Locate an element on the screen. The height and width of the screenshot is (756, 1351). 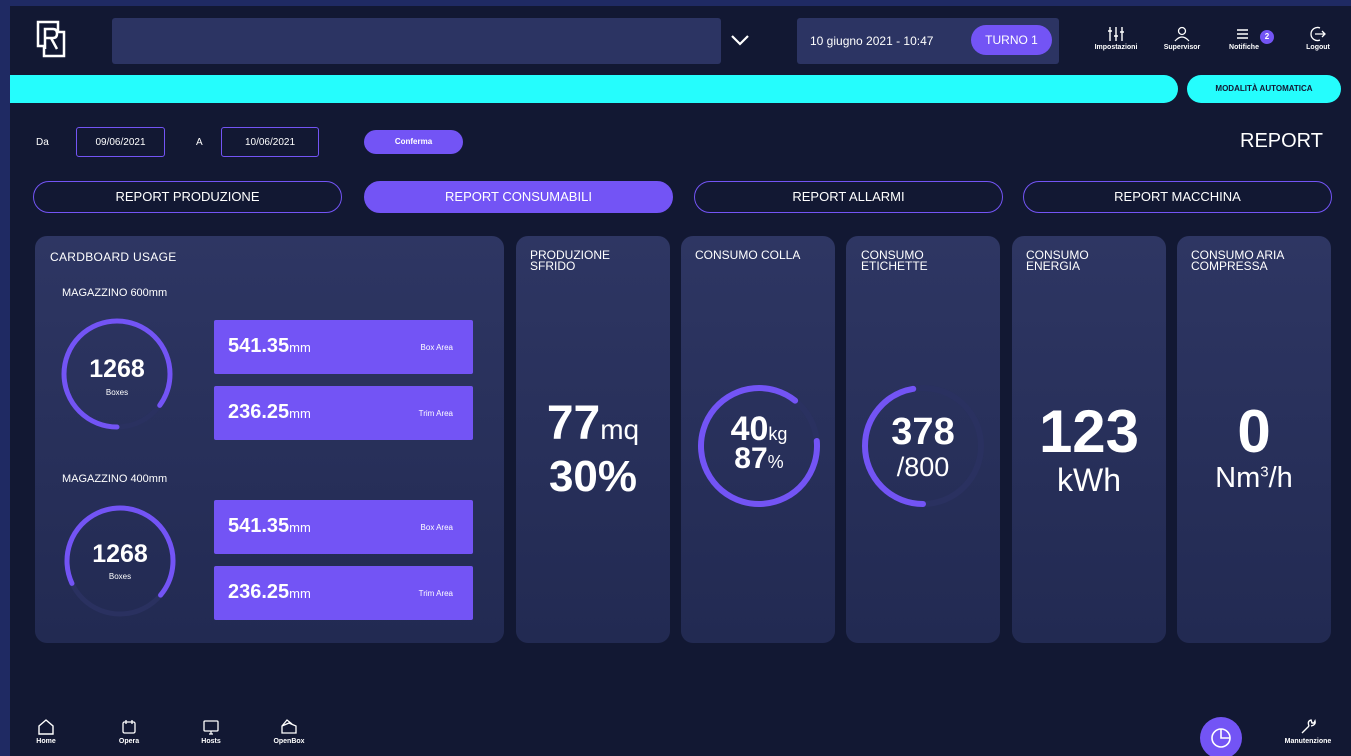
aria-unit-row: Nm3/h is located at coordinates (1254, 478).